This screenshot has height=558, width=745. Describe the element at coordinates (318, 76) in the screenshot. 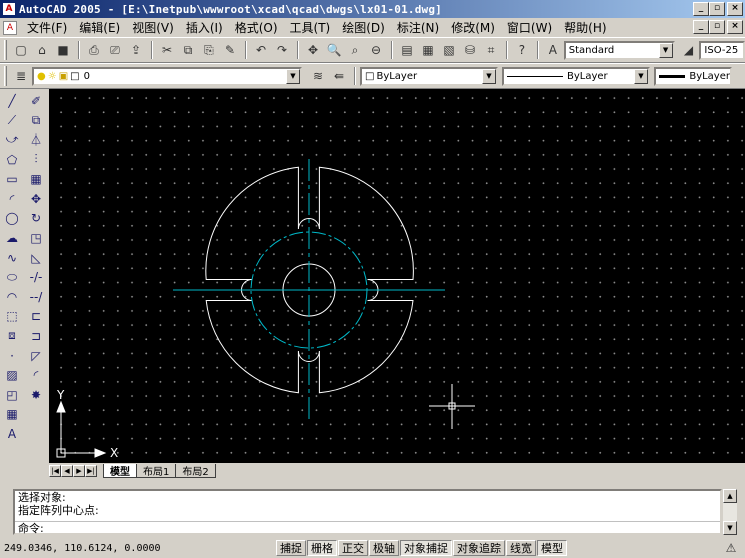

I see `make-current-layer-icon: ≋` at that location.